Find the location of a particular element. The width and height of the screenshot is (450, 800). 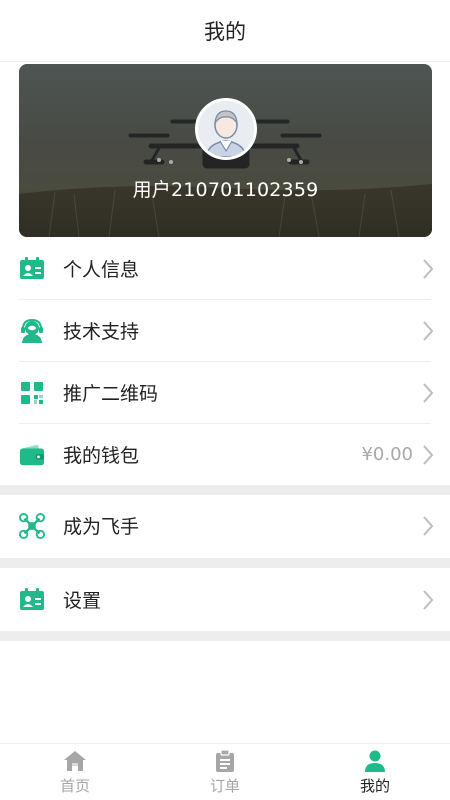

person-icon is located at coordinates (375, 761).